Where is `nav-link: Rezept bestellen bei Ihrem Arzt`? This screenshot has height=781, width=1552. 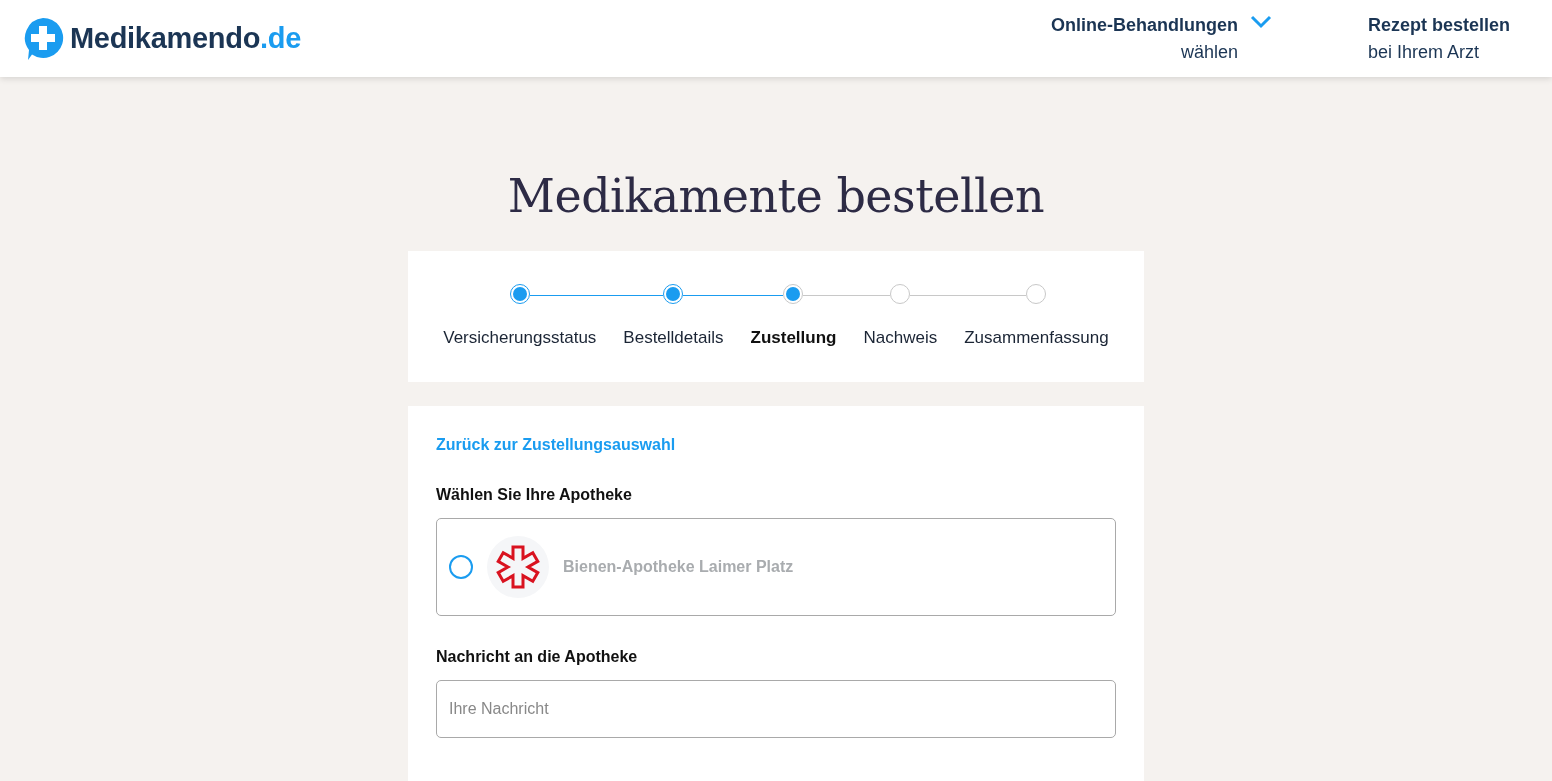
nav-link: Rezept bestellen bei Ihrem Arzt is located at coordinates (1438, 38).